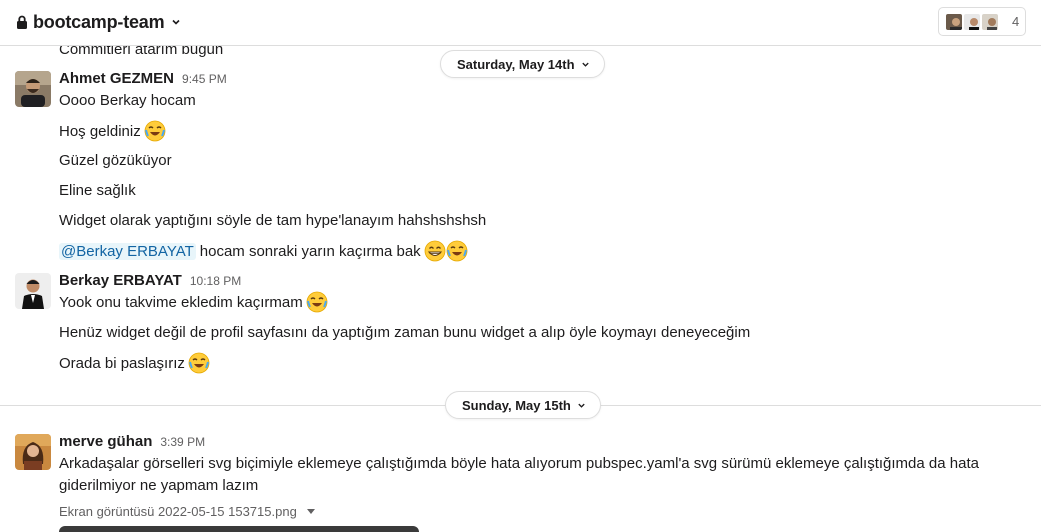 The width and height of the screenshot is (1041, 532). Describe the element at coordinates (182, 442) in the screenshot. I see `timestamp: 3:39 PM` at that location.